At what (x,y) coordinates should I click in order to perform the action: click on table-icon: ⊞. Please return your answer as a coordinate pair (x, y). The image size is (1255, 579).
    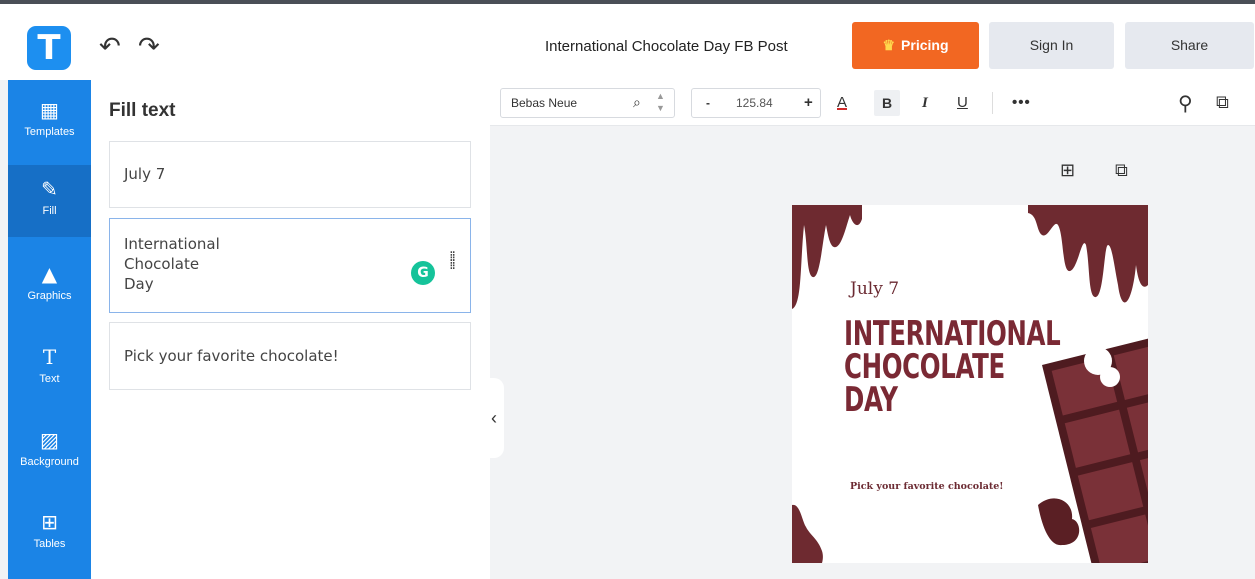
    Looking at the image, I should click on (49, 522).